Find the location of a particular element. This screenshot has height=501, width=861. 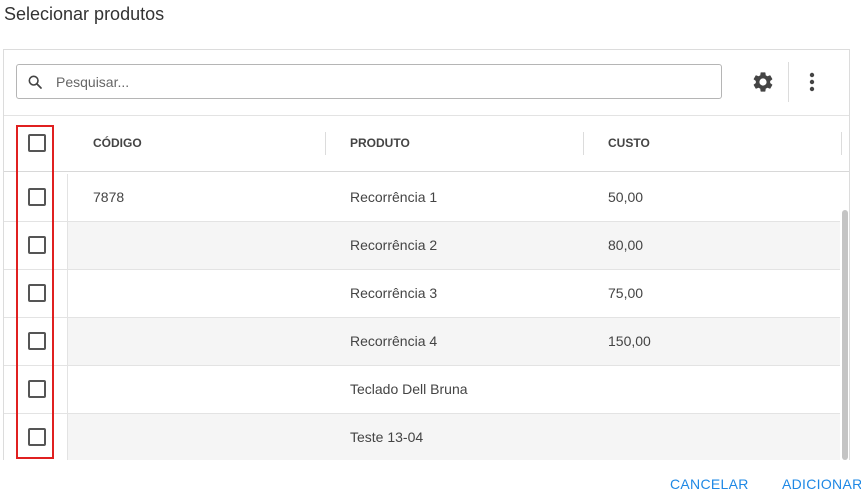

cell-cost: 150,00 is located at coordinates (629, 341).